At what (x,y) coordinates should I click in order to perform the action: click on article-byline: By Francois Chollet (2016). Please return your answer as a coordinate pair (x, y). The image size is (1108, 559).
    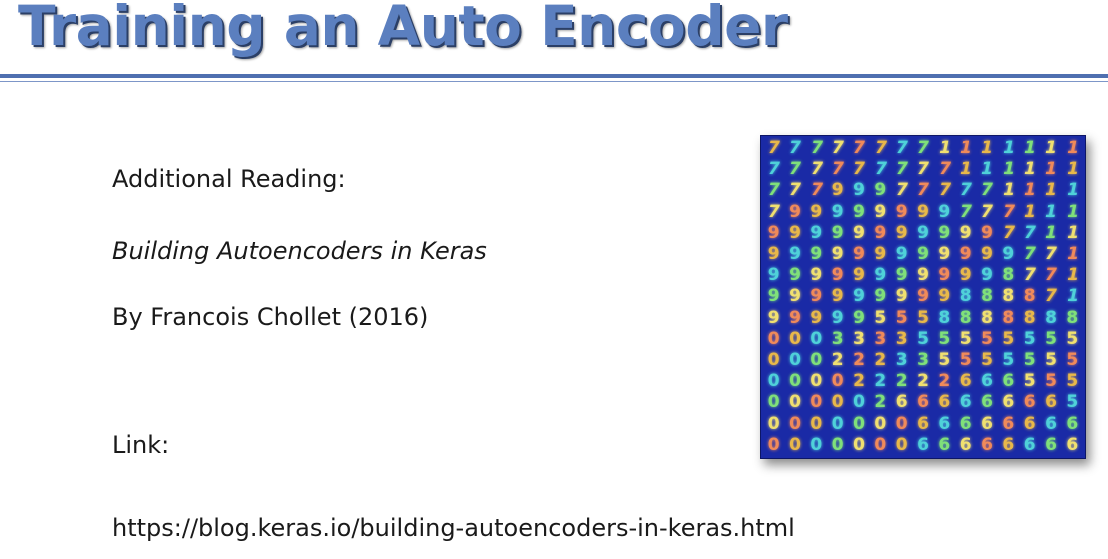
    Looking at the image, I should click on (270, 317).